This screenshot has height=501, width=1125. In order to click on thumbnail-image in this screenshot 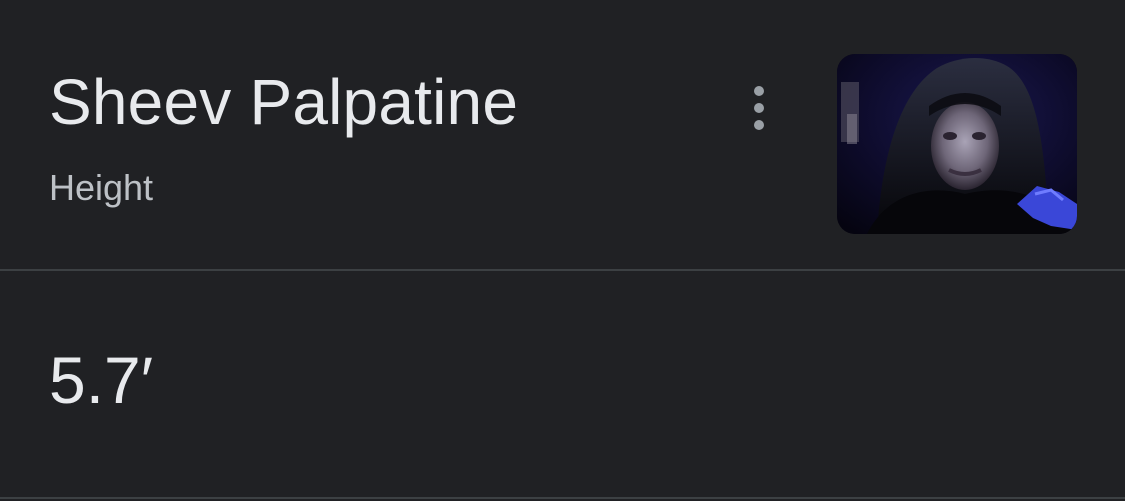, I will do `click(957, 144)`.